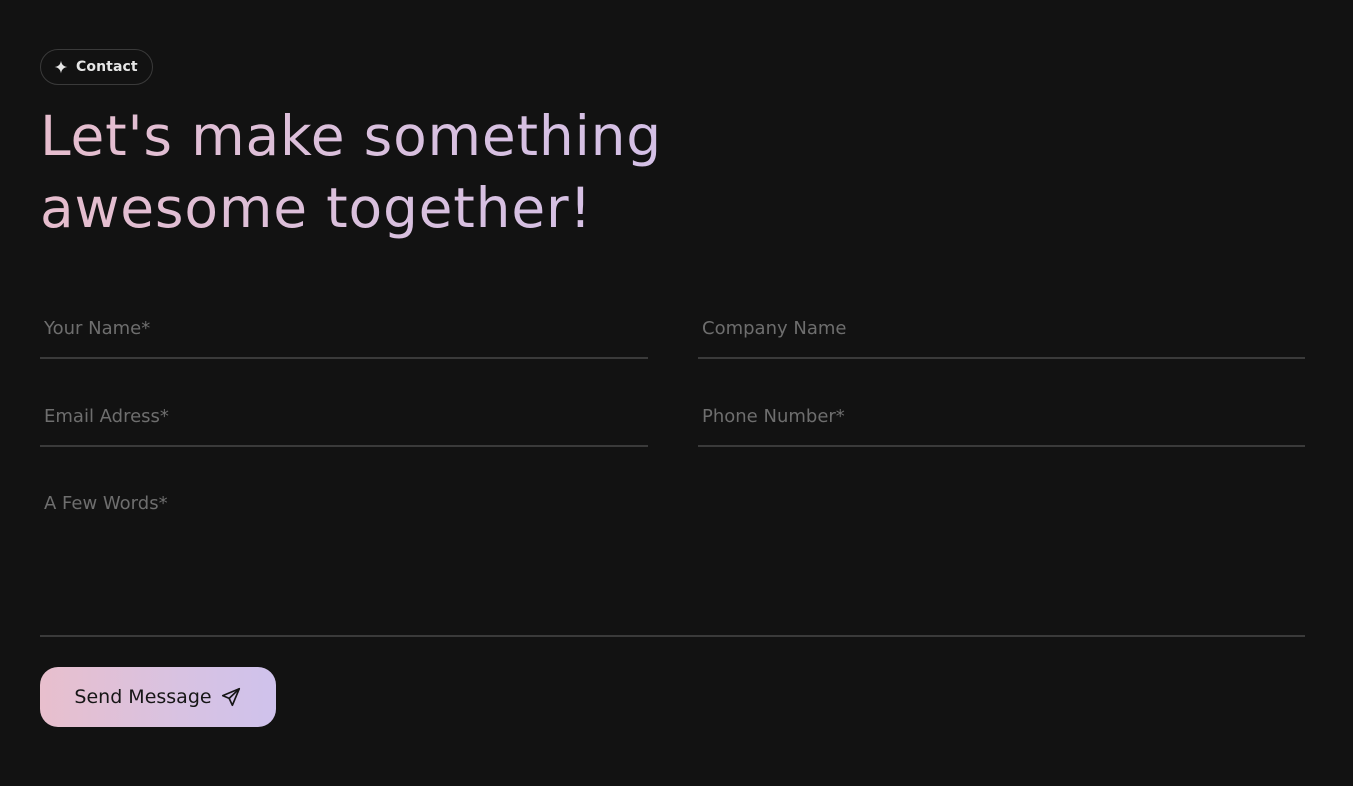 This screenshot has height=786, width=1353. Describe the element at coordinates (420, 172) in the screenshot. I see `page-title: Let's make something awesome together!` at that location.